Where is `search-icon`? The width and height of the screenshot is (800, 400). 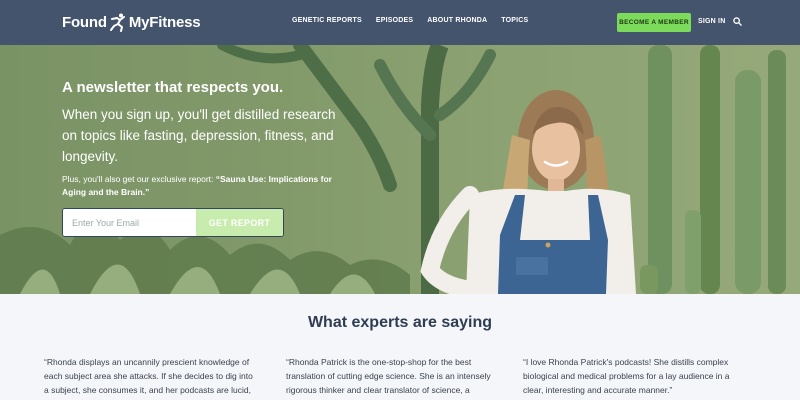 search-icon is located at coordinates (737, 21).